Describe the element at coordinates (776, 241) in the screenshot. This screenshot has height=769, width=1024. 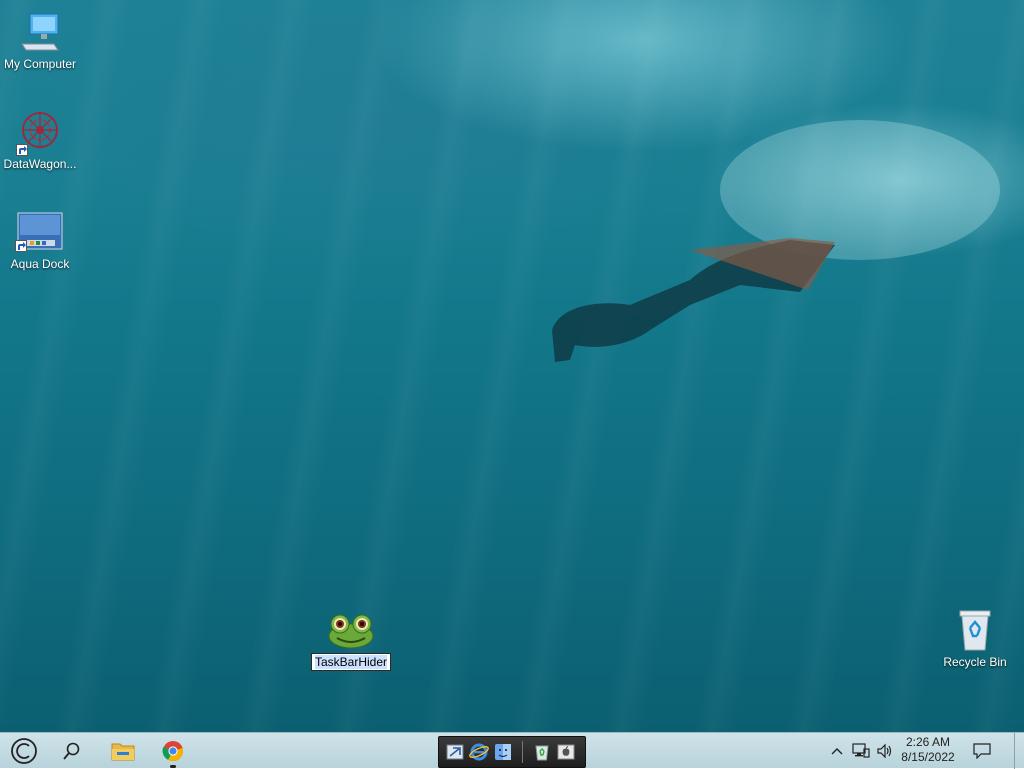
I see `diver-silhouette` at that location.